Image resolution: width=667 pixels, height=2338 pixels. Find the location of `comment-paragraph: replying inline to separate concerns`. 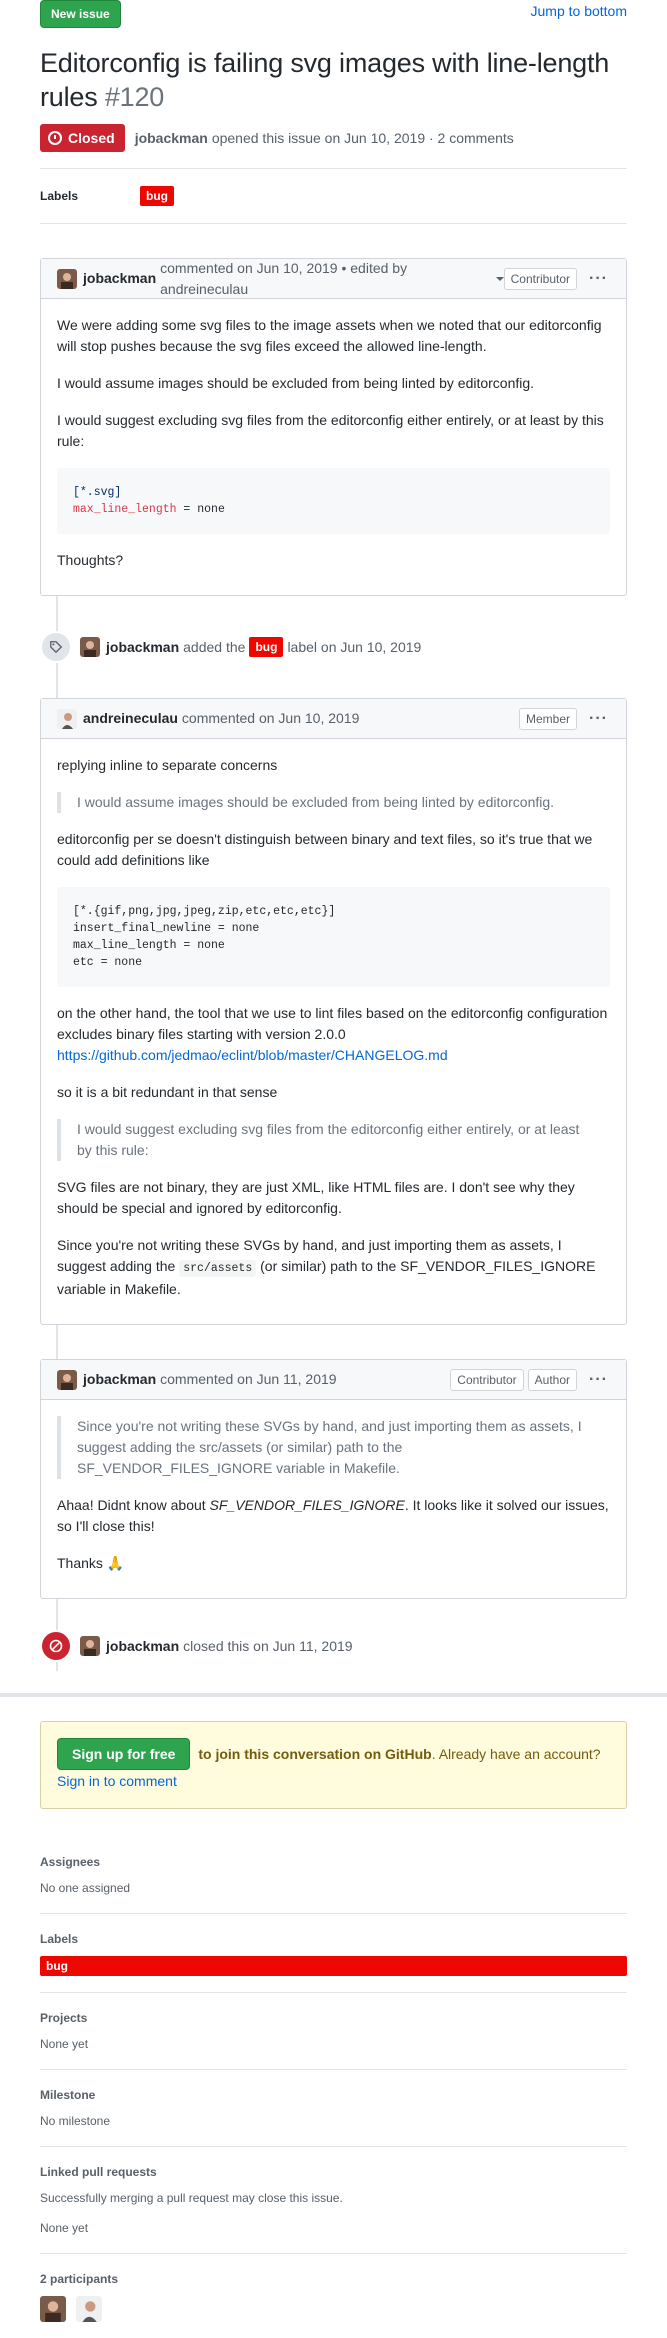

comment-paragraph: replying inline to separate concerns is located at coordinates (167, 765).